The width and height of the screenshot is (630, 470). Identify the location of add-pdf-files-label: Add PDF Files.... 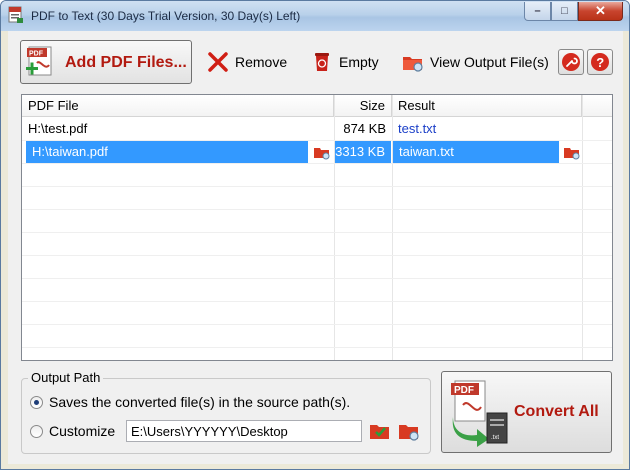
(126, 62).